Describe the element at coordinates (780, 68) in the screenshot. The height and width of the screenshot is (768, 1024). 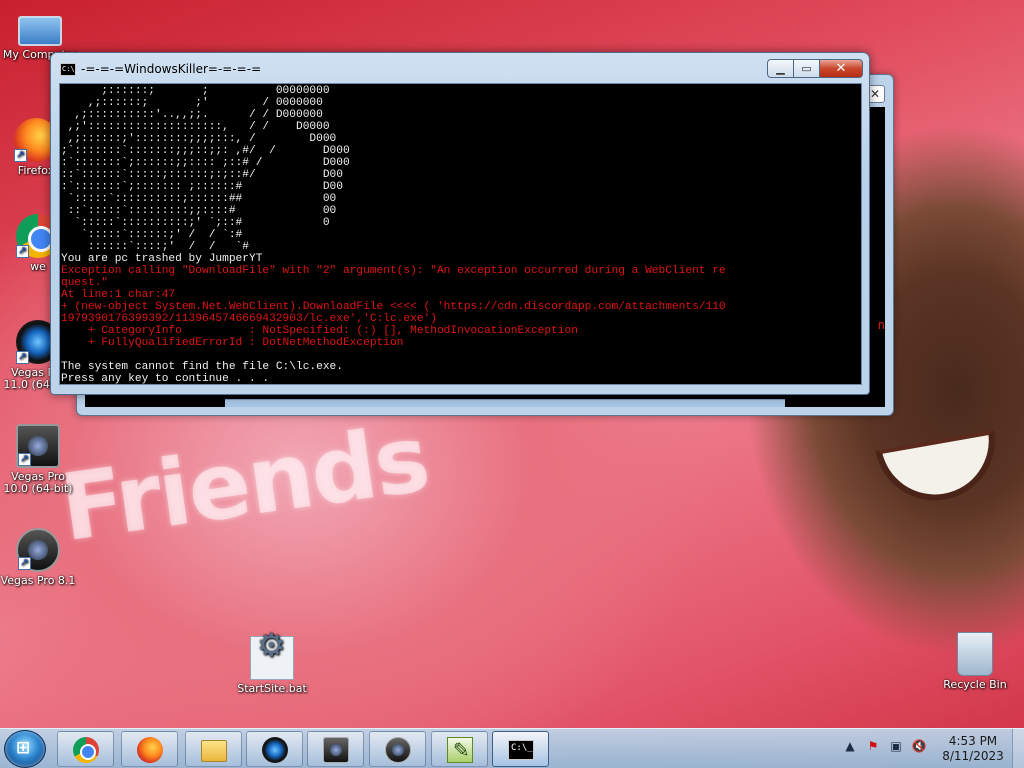
I see `minimize-button: ▁` at that location.